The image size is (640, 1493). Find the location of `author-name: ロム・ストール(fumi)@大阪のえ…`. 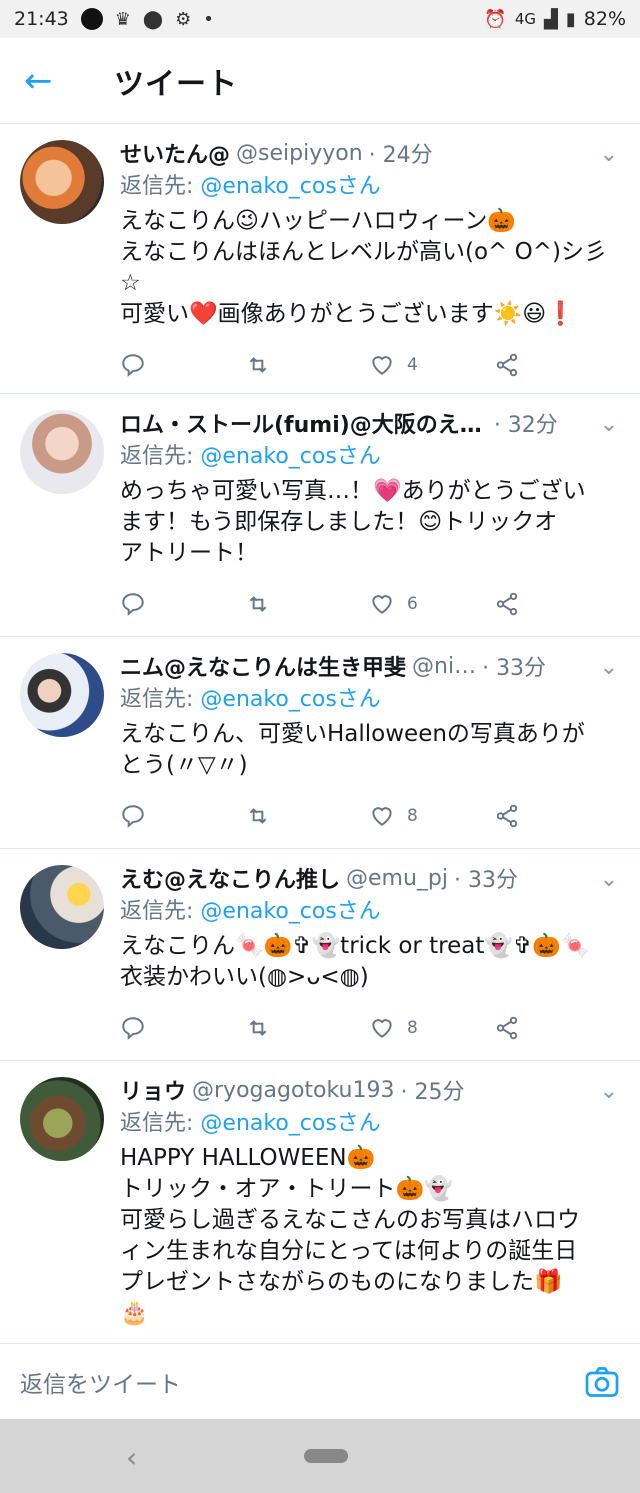

author-name: ロム・ストール(fumi)@大阪のえ… is located at coordinates (301, 423).